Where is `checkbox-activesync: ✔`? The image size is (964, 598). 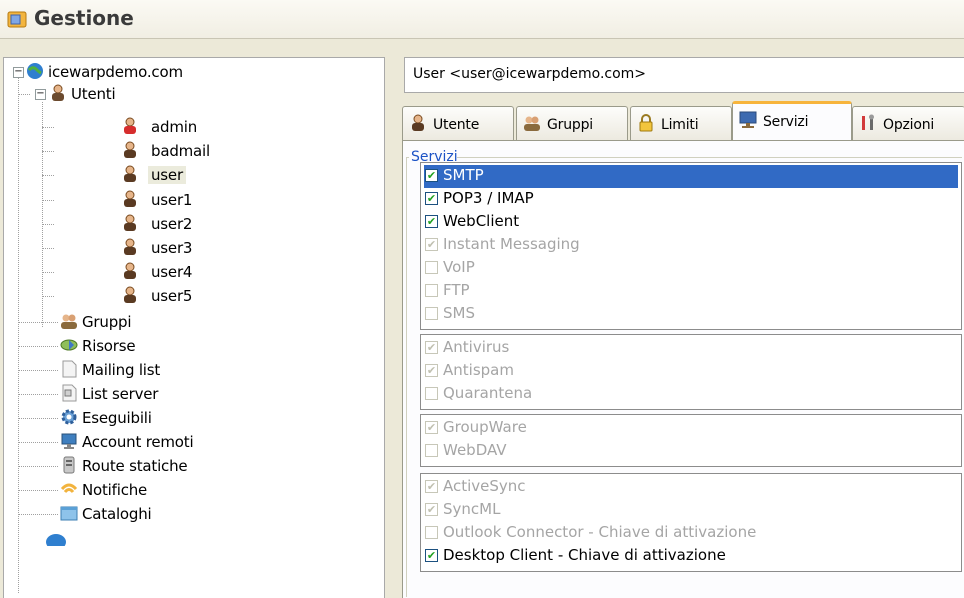
checkbox-activesync: ✔ is located at coordinates (431, 486).